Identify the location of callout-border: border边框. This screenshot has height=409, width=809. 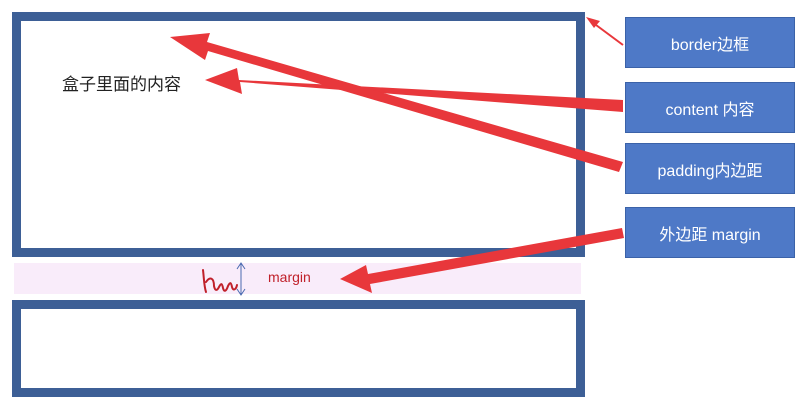
(710, 42).